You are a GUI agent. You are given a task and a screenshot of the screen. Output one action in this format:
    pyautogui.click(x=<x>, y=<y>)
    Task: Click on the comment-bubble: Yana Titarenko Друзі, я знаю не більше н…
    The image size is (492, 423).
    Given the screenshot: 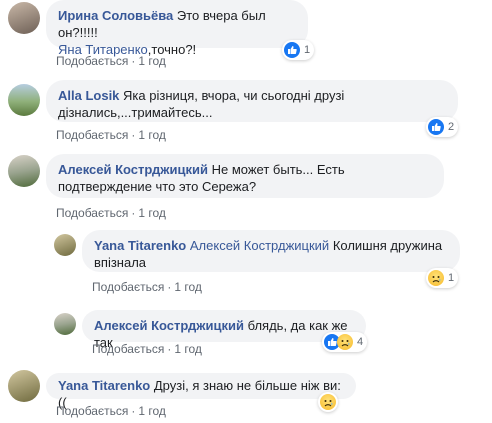 What is the action you would take?
    pyautogui.click(x=201, y=391)
    